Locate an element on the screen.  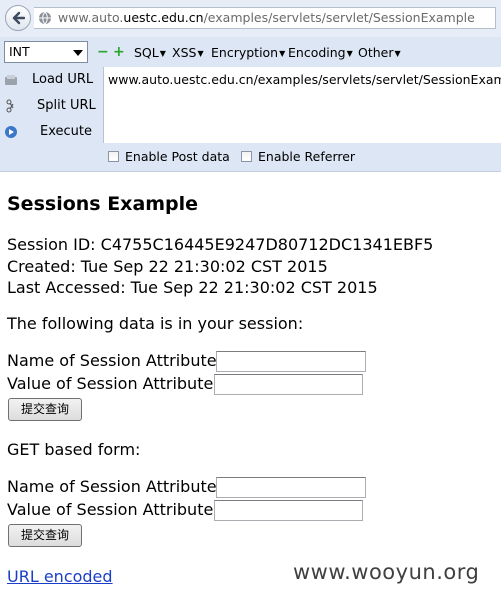
back-button is located at coordinates (18, 18).